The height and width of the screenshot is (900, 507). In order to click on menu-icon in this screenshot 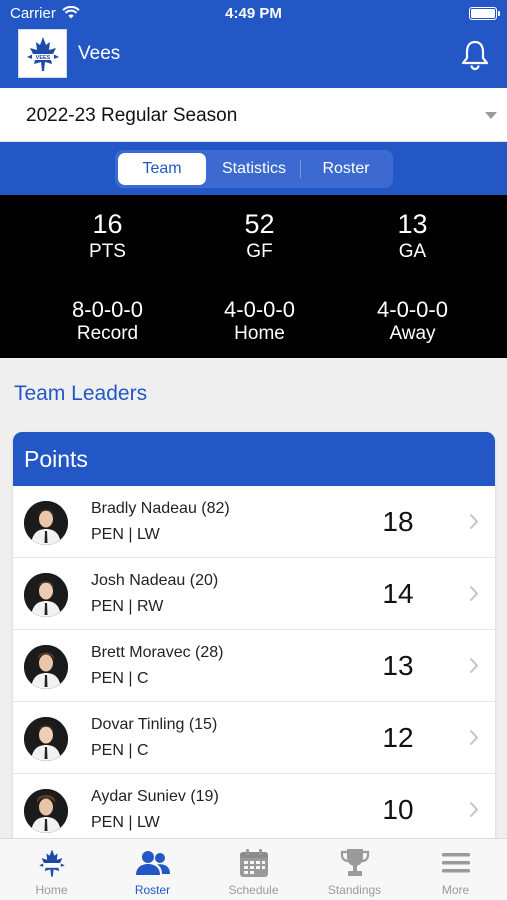, I will do `click(455, 863)`.